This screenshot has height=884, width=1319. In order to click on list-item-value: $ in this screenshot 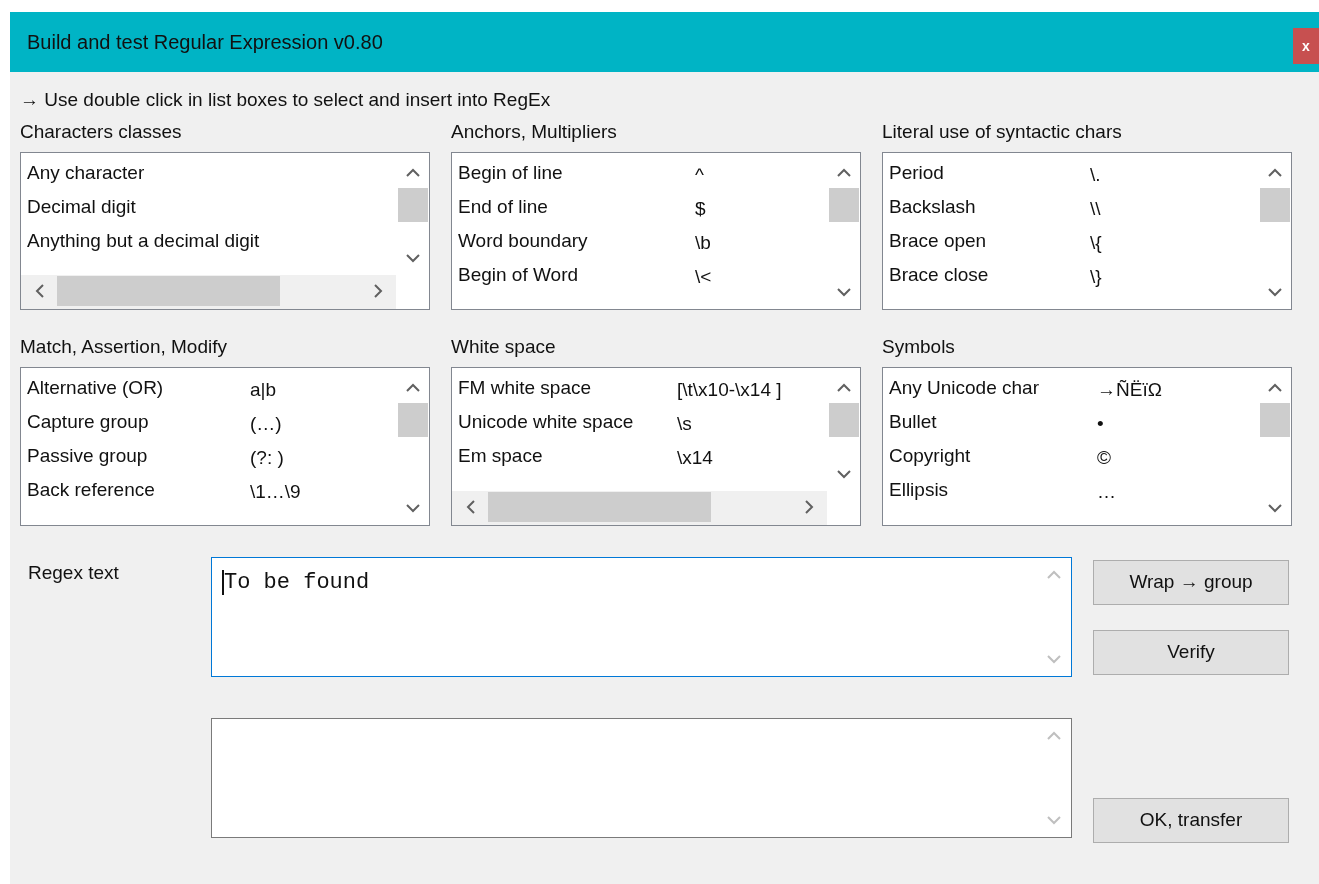, I will do `click(700, 209)`.